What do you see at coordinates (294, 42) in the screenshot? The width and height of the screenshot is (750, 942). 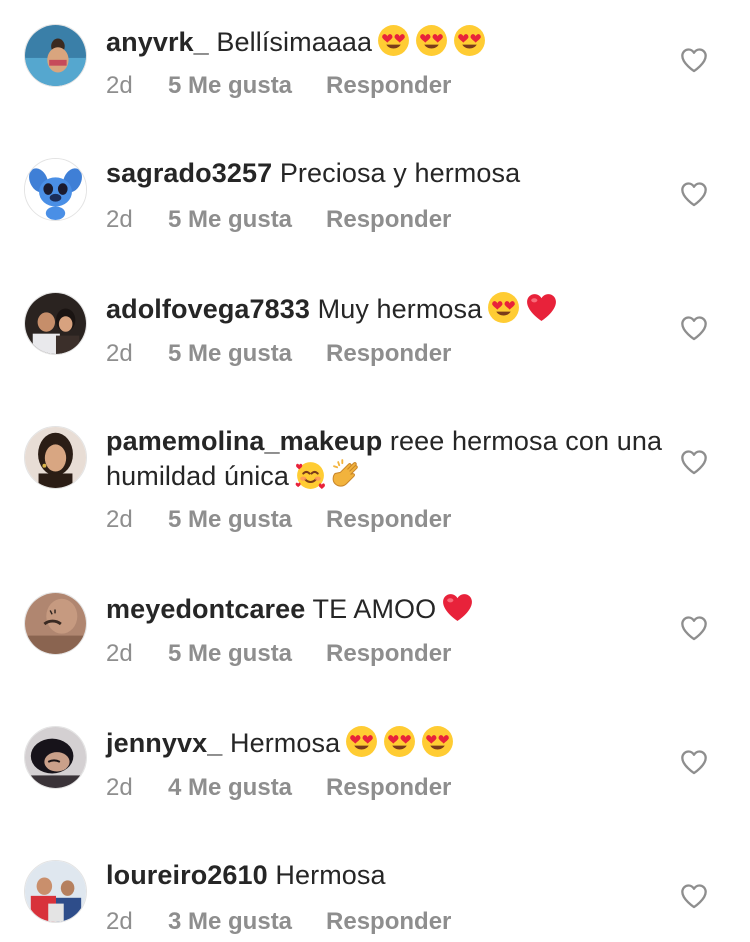 I see `comment-text: Bellísimaaaa` at bounding box center [294, 42].